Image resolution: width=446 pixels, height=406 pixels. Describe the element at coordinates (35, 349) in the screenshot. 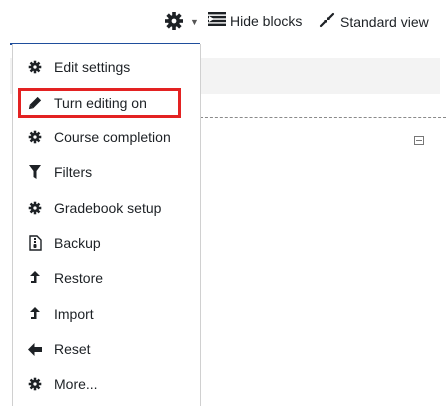

I see `arrow-left-icon` at that location.